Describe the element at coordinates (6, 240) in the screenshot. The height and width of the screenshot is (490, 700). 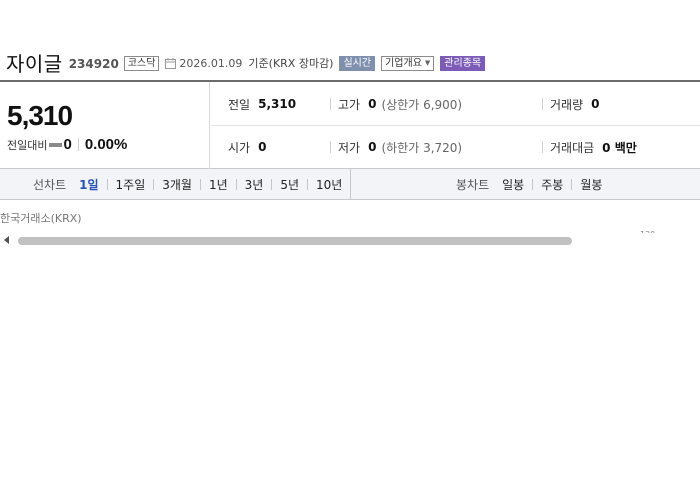
I see `scroll-left-arrow-icon` at that location.